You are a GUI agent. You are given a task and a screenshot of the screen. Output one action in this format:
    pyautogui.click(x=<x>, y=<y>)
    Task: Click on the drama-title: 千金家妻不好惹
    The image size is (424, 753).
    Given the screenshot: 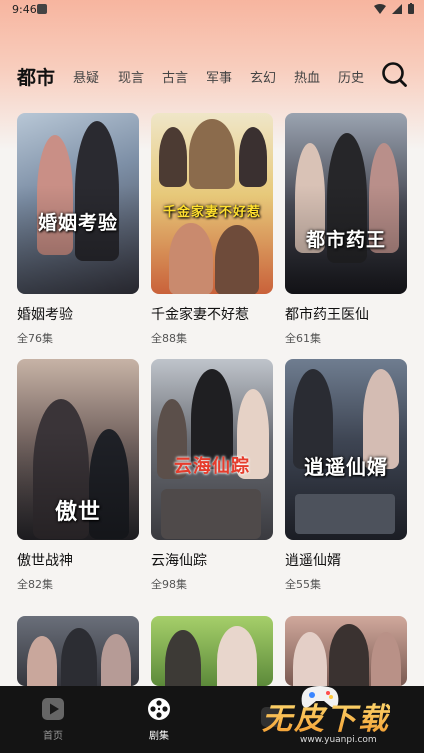 What is the action you would take?
    pyautogui.click(x=200, y=315)
    